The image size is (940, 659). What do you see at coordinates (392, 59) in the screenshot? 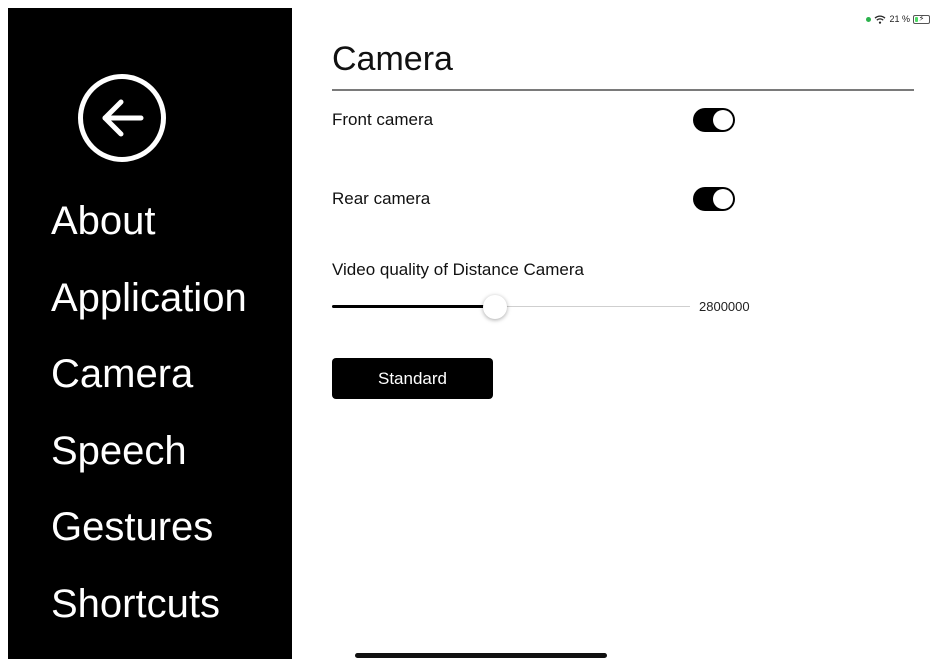
I see `page-title: Camera` at bounding box center [392, 59].